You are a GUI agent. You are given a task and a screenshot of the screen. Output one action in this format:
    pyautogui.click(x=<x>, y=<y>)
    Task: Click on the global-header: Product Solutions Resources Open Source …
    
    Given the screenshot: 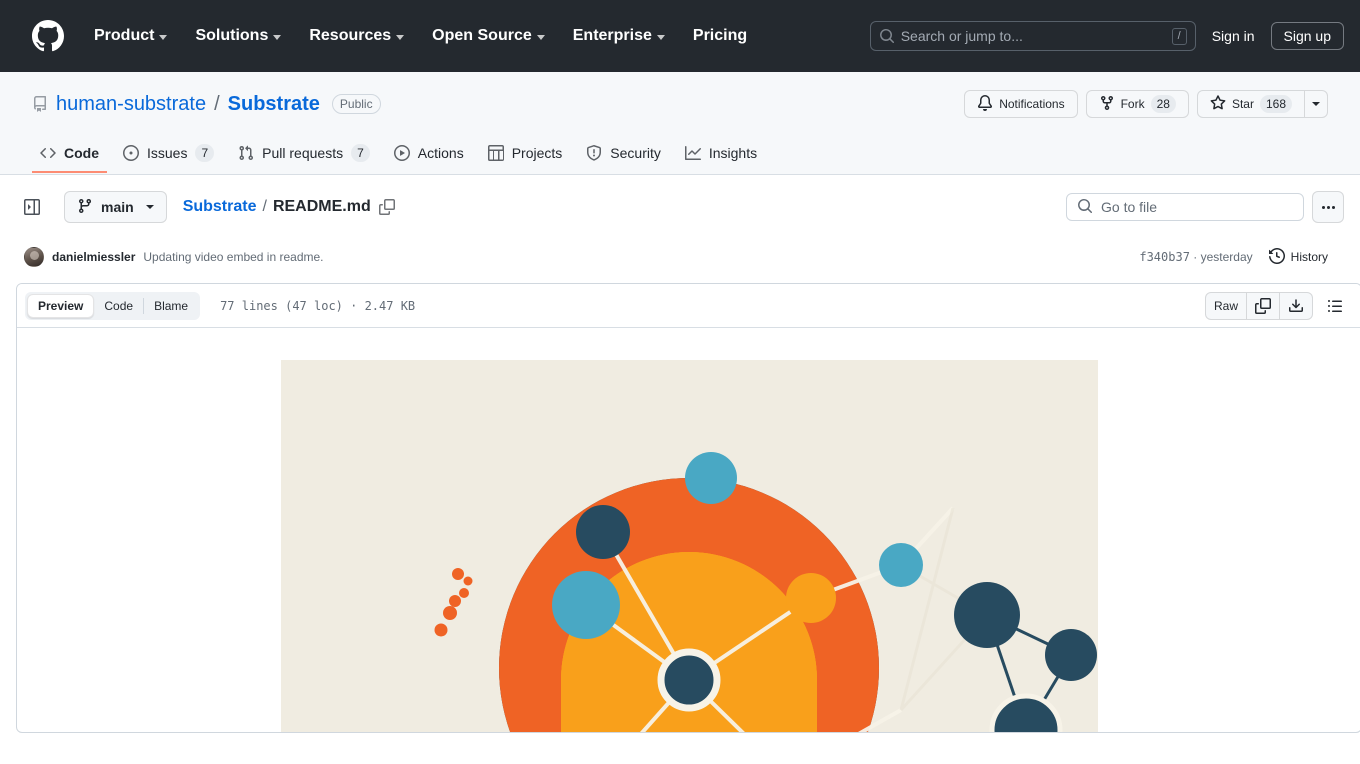 What is the action you would take?
    pyautogui.click(x=680, y=36)
    